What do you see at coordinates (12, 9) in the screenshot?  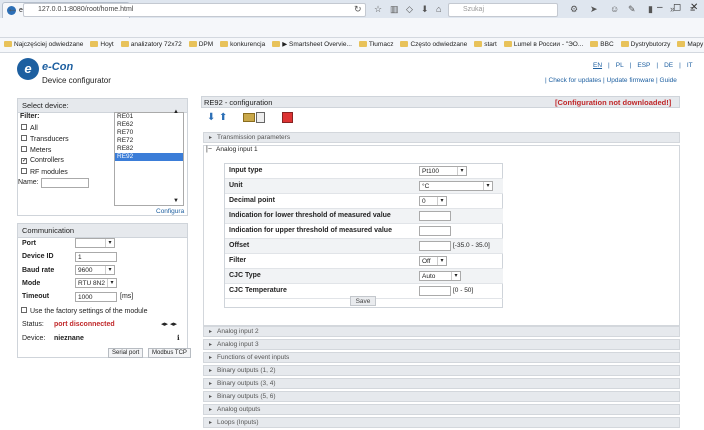 I see `back-icon: ←` at bounding box center [12, 9].